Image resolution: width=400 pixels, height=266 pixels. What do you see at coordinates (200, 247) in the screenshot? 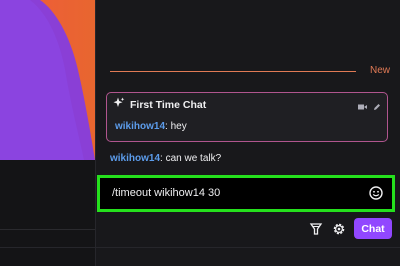
I see `bottom-divider` at bounding box center [200, 247].